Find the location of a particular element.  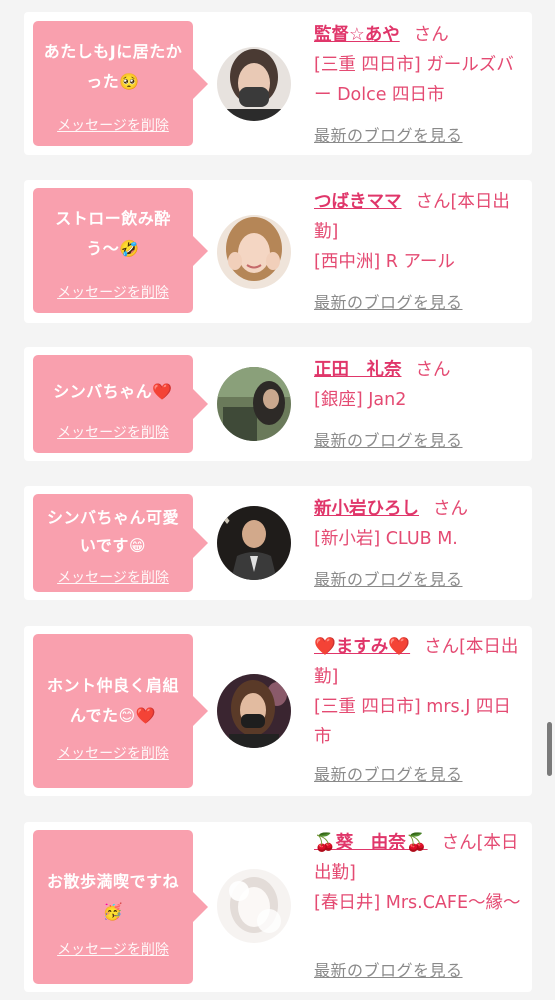

message-bubble: ストロー飲み酔う〜🤣 メッセージを削除 is located at coordinates (120, 250).